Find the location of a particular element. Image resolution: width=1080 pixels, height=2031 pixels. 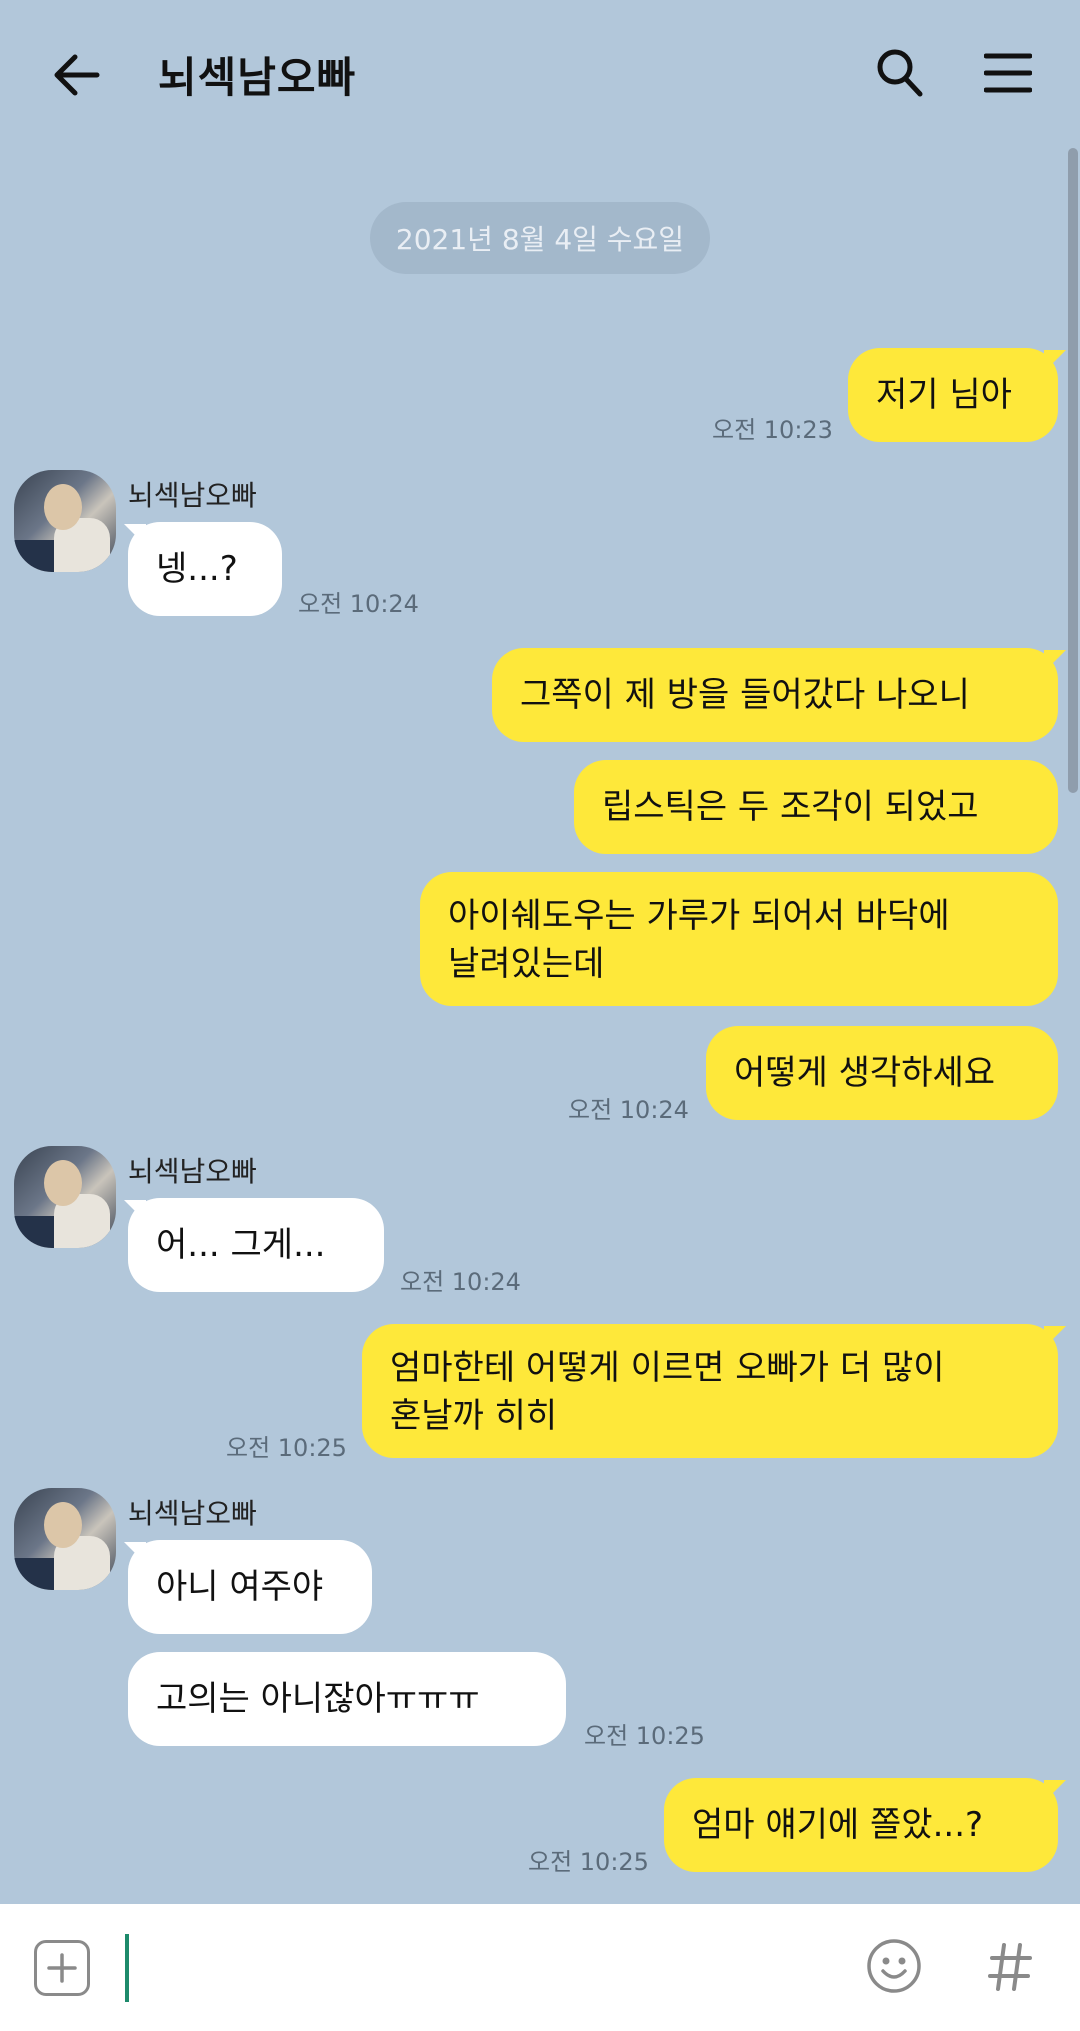

message-text: 그쪽이 제 방을 들어갔다 나오니 is located at coordinates (745, 695).